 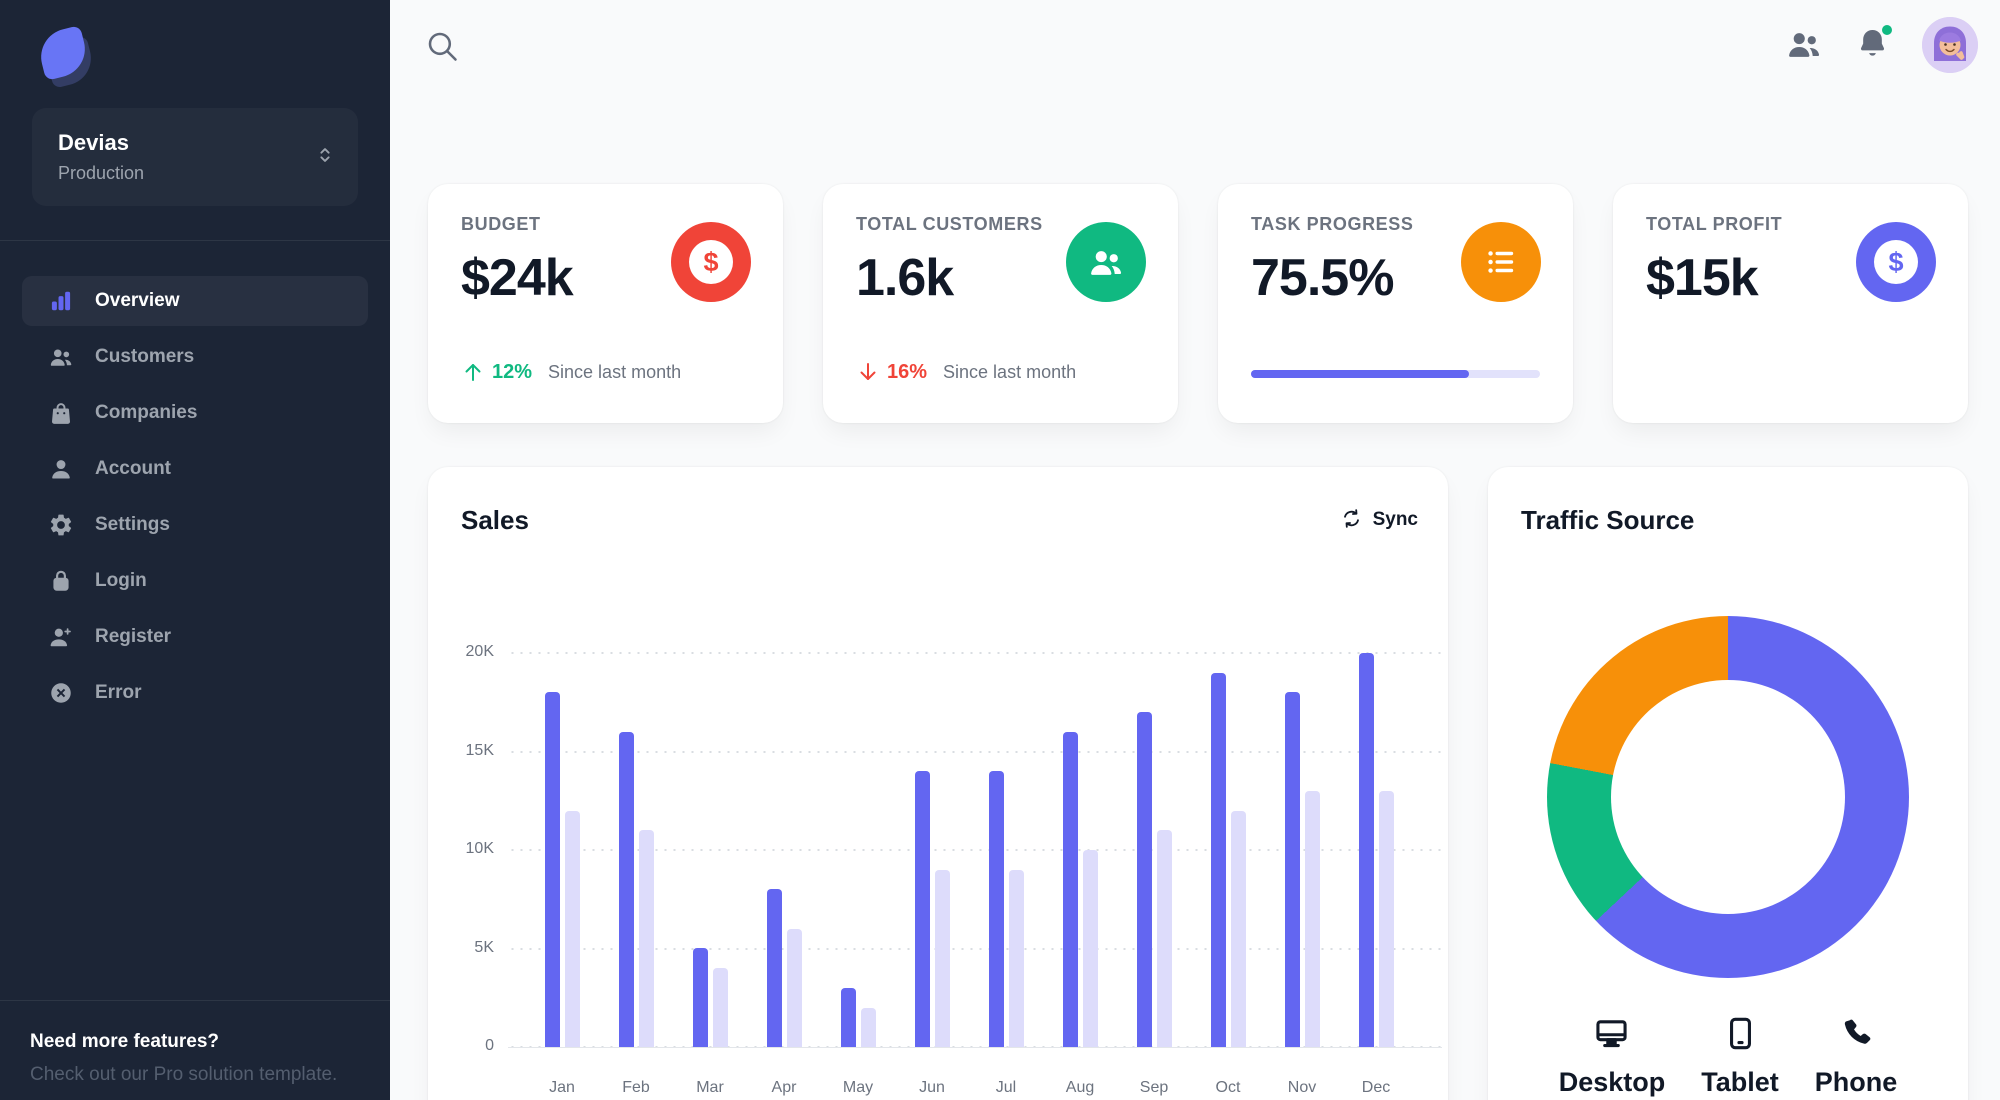 What do you see at coordinates (484, 947) in the screenshot?
I see `y-tick-label: 5K` at bounding box center [484, 947].